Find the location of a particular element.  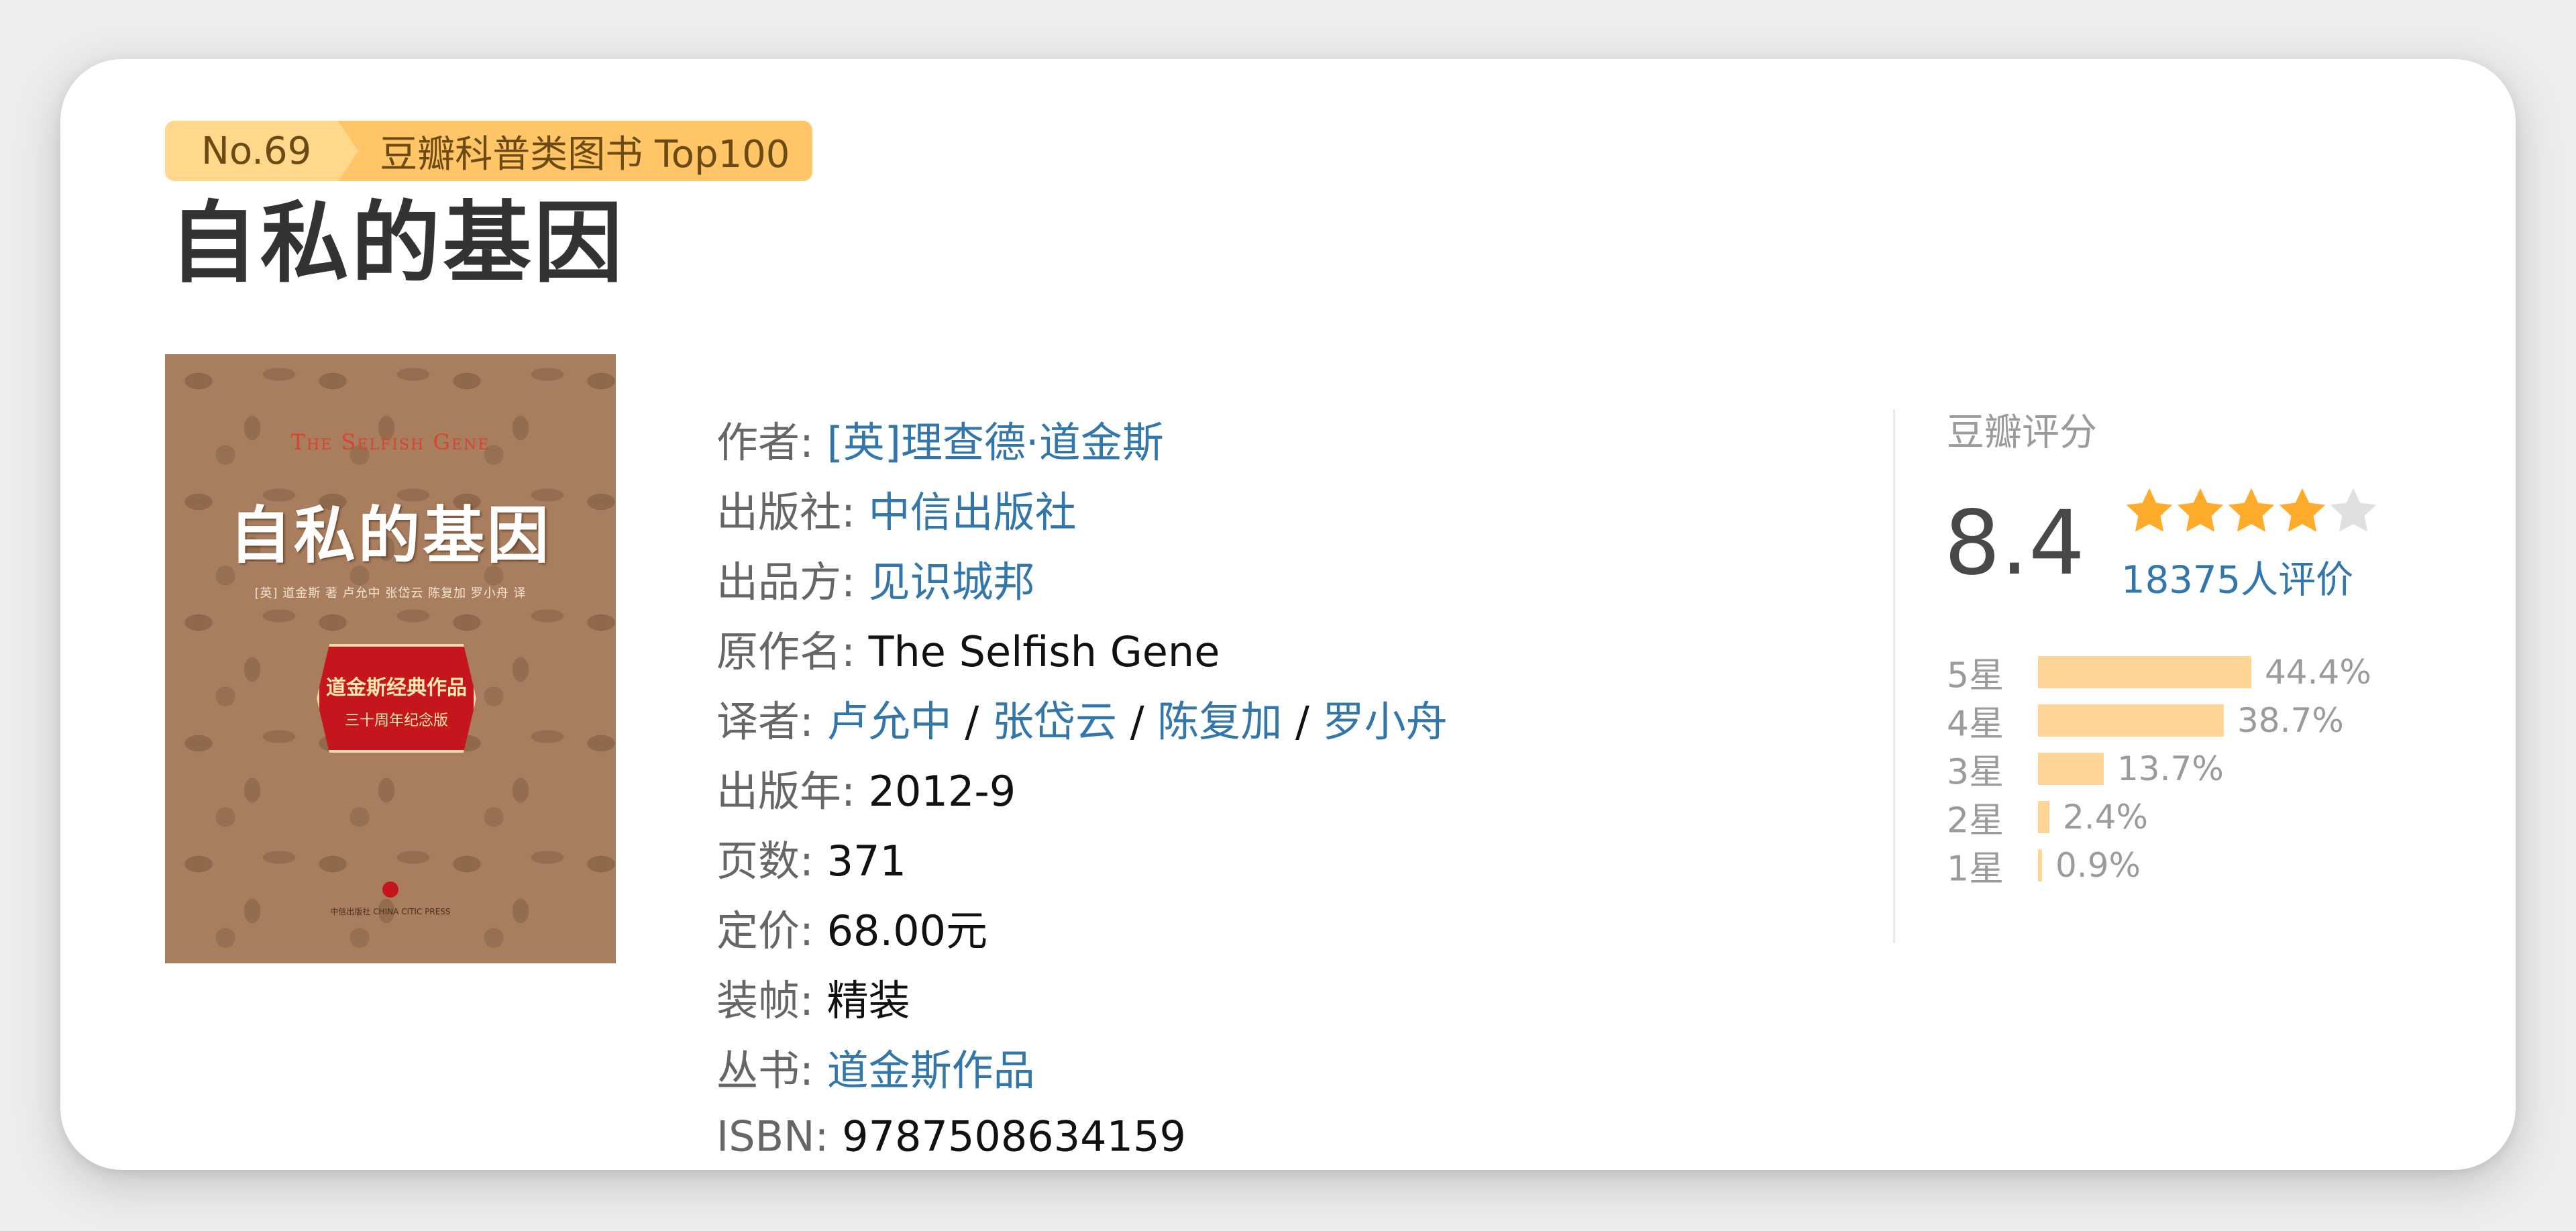

rating-count-link: 18375人评价 is located at coordinates (2237, 577).